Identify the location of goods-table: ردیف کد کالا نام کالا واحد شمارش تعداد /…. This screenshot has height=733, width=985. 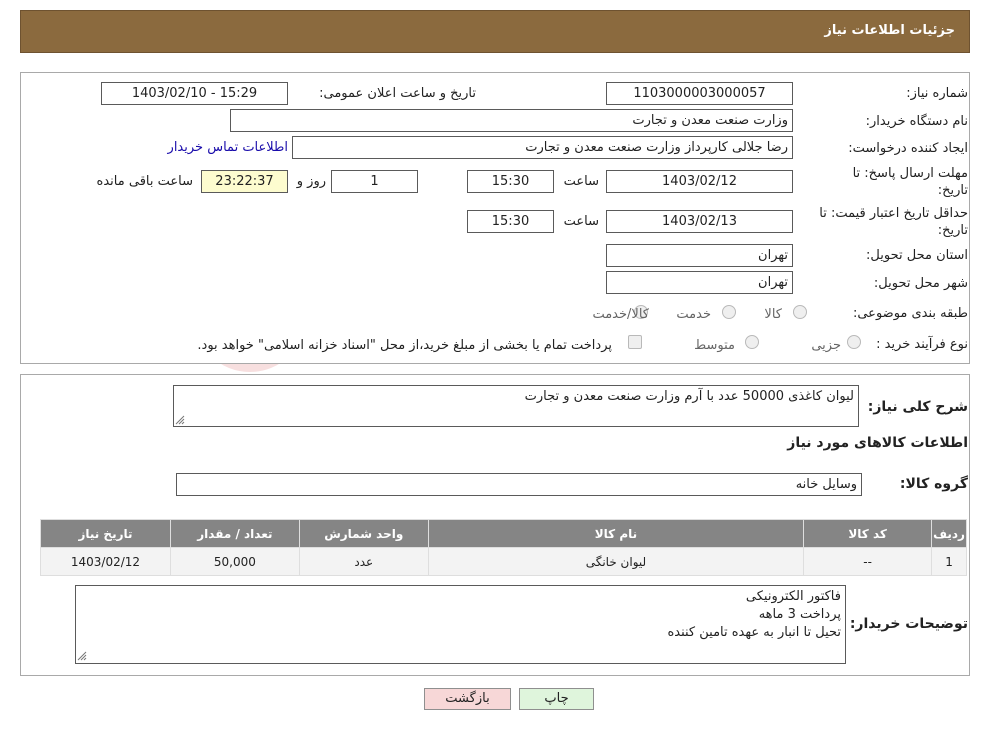
(503, 547).